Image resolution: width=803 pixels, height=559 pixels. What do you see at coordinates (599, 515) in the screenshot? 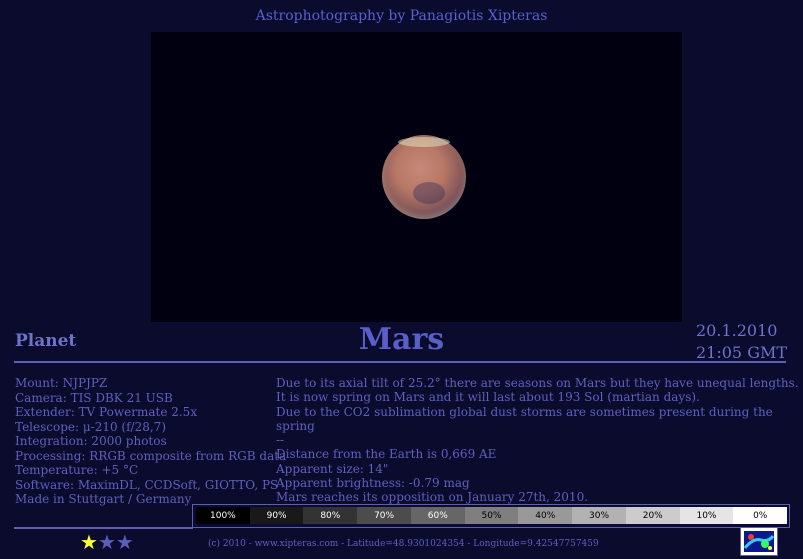
I see `brightness-scale-cell: 30%` at bounding box center [599, 515].